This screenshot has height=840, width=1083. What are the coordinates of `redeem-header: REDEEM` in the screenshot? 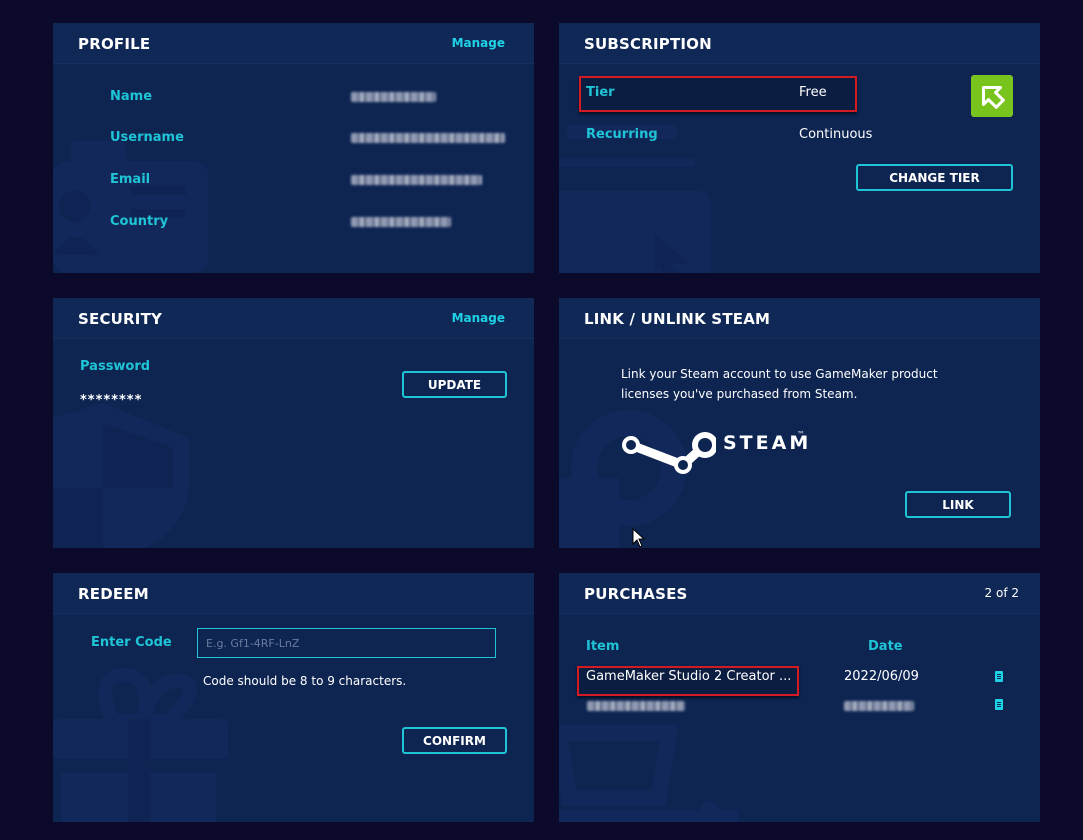 It's located at (293, 593).